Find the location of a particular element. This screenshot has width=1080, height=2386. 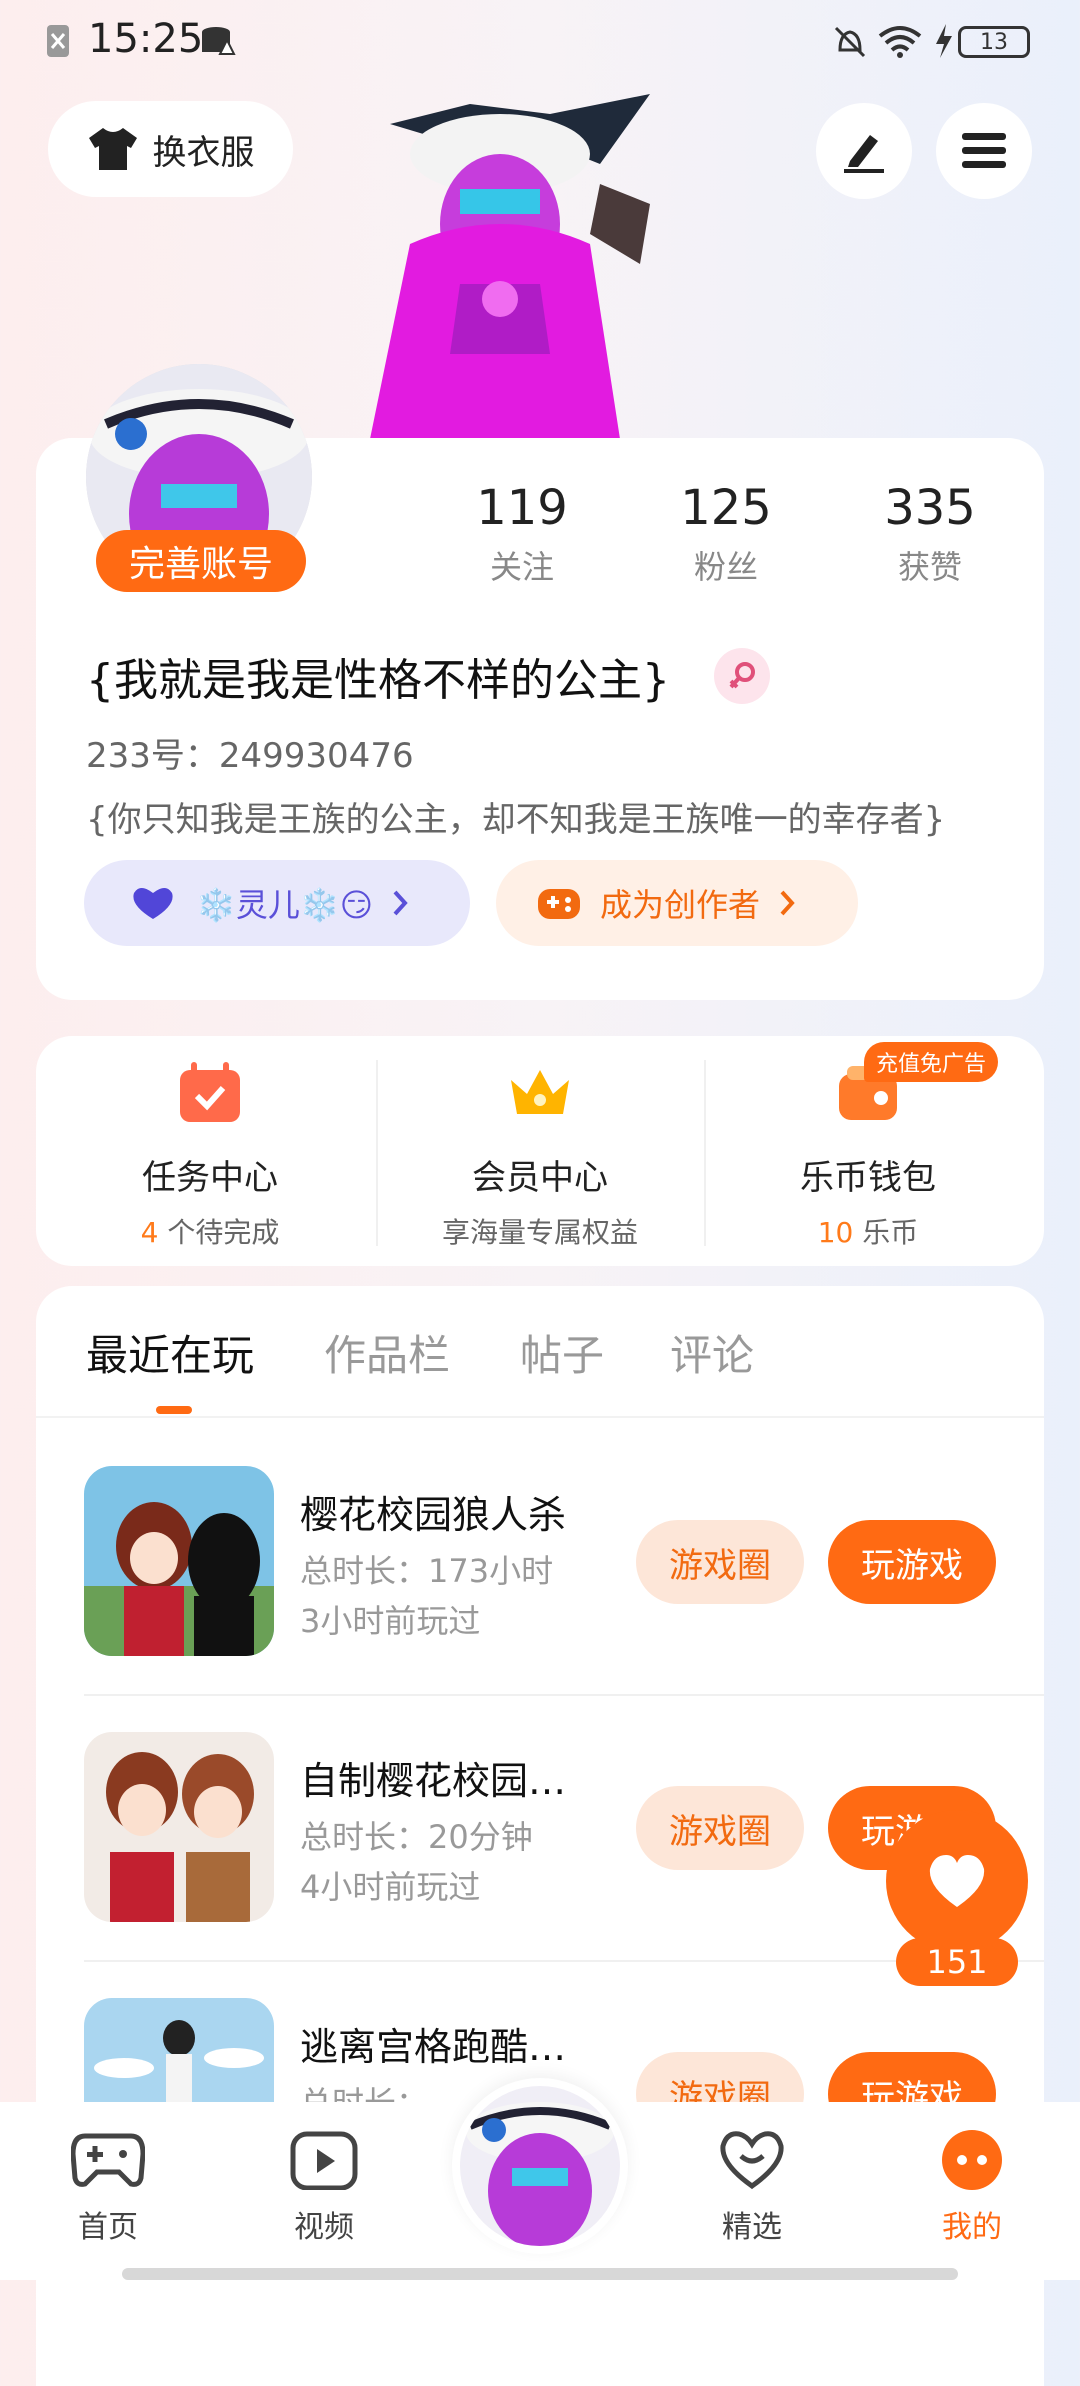

game-duration: 总时长：173小时 is located at coordinates (427, 1571).